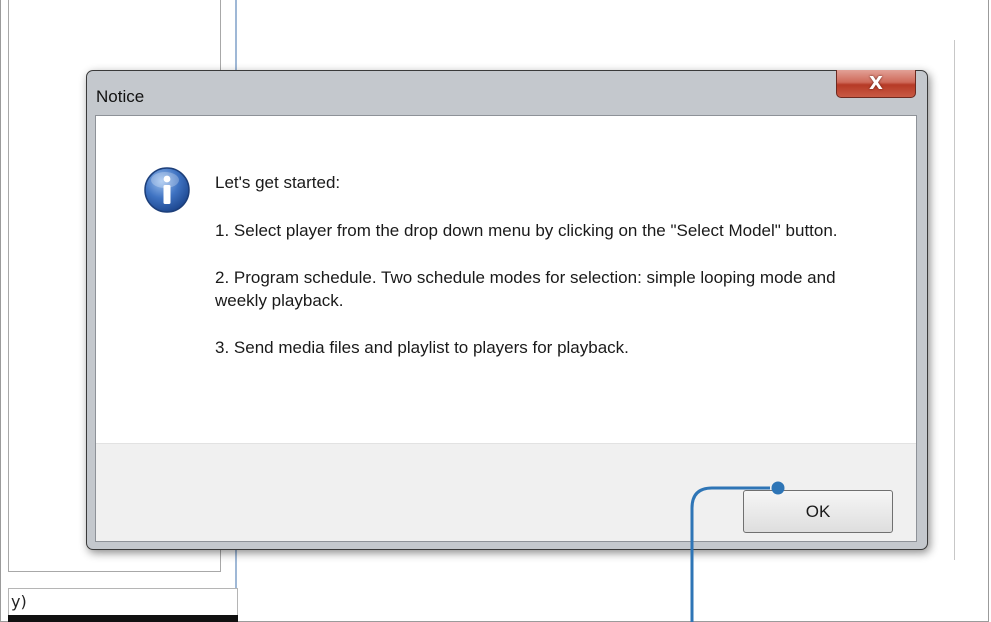 This screenshot has width=991, height=622. I want to click on dialog-title: Notice, so click(120, 96).